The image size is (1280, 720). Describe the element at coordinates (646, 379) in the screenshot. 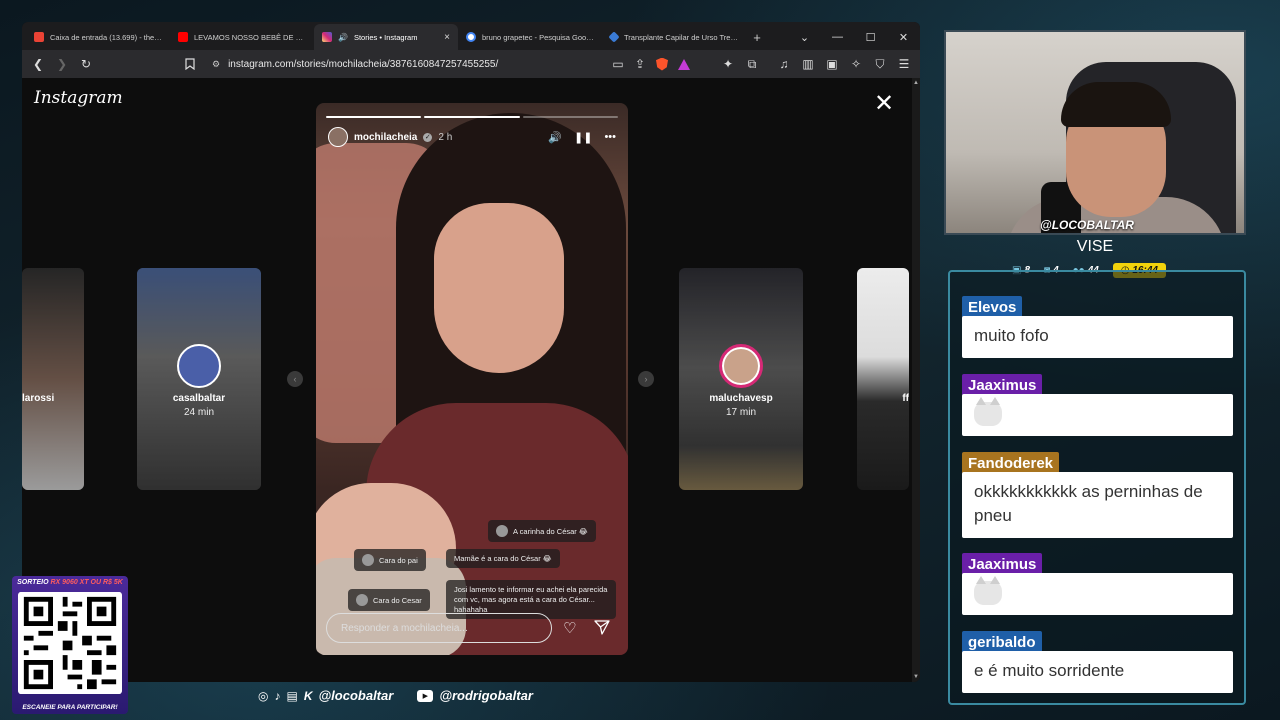

I see `next-story-button: ›` at that location.